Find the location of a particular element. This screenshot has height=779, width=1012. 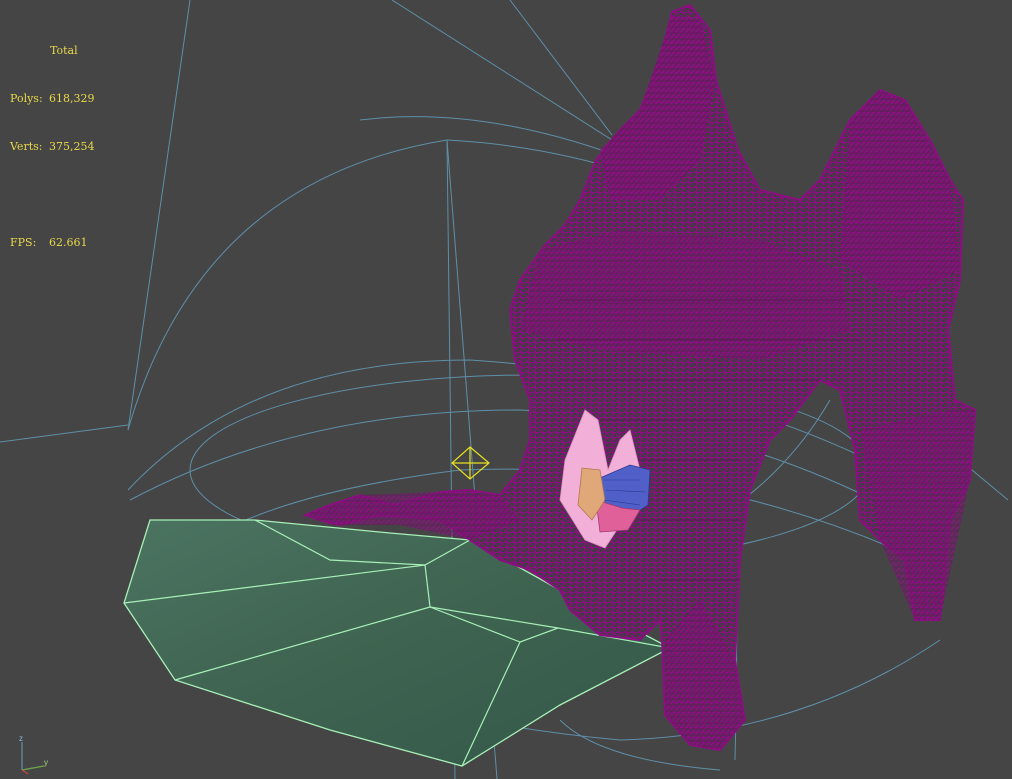

fps-value: 62.661 is located at coordinates (68, 242).